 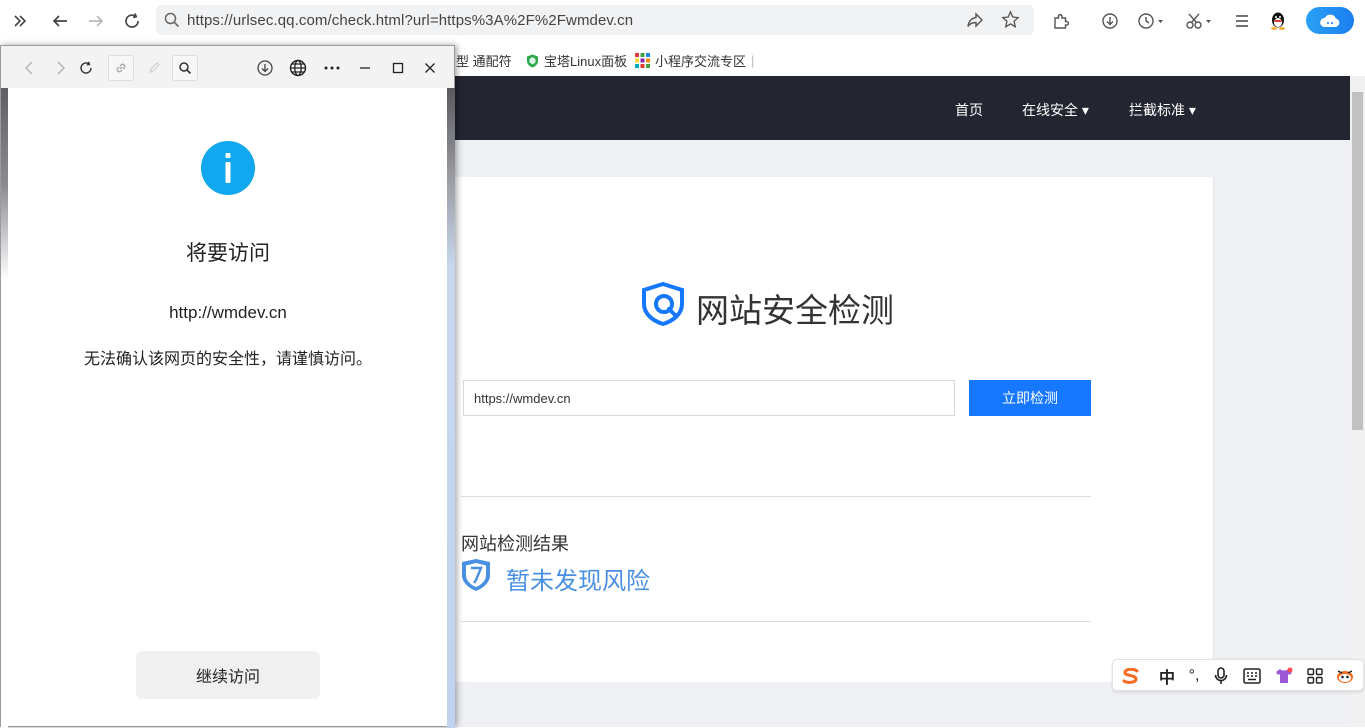 What do you see at coordinates (228, 168) in the screenshot?
I see `info-icon` at bounding box center [228, 168].